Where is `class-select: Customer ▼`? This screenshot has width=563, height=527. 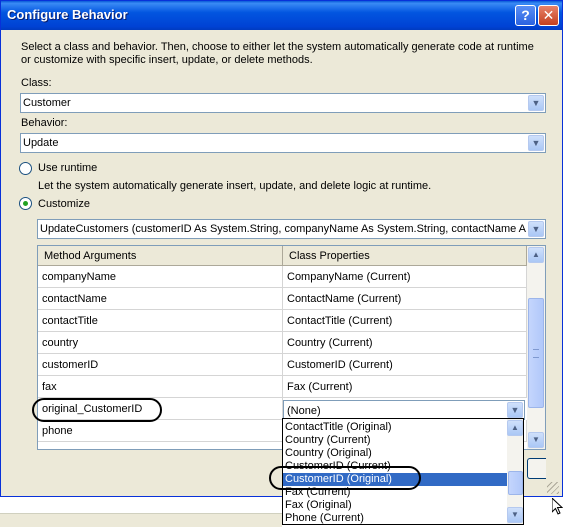 class-select: Customer ▼ is located at coordinates (283, 103).